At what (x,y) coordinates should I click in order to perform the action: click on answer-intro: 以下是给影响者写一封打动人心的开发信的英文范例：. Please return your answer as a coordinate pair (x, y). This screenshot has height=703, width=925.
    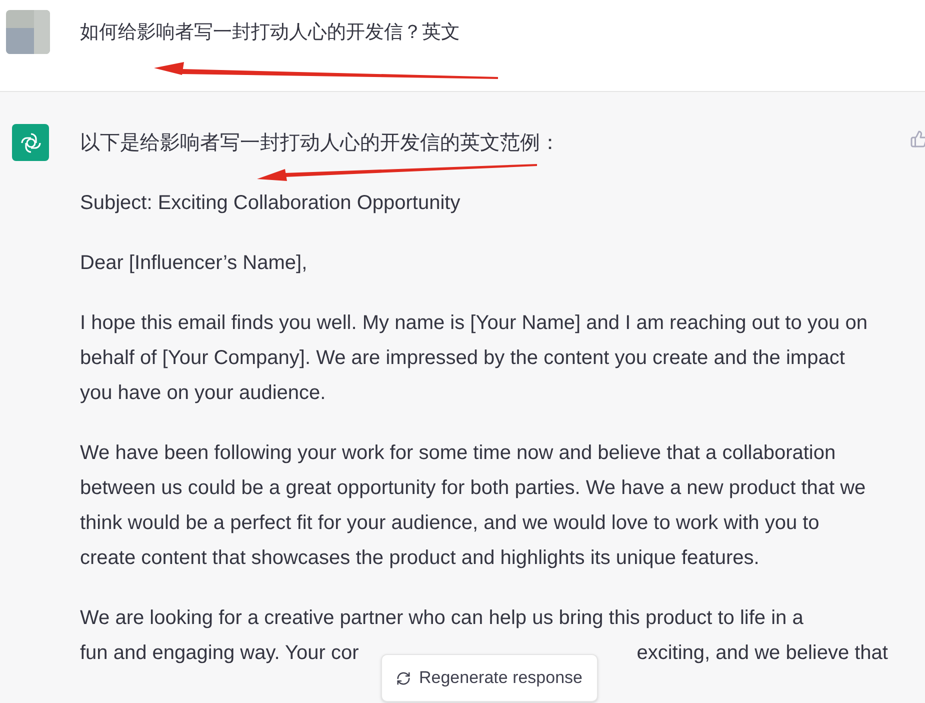
    Looking at the image, I should click on (320, 143).